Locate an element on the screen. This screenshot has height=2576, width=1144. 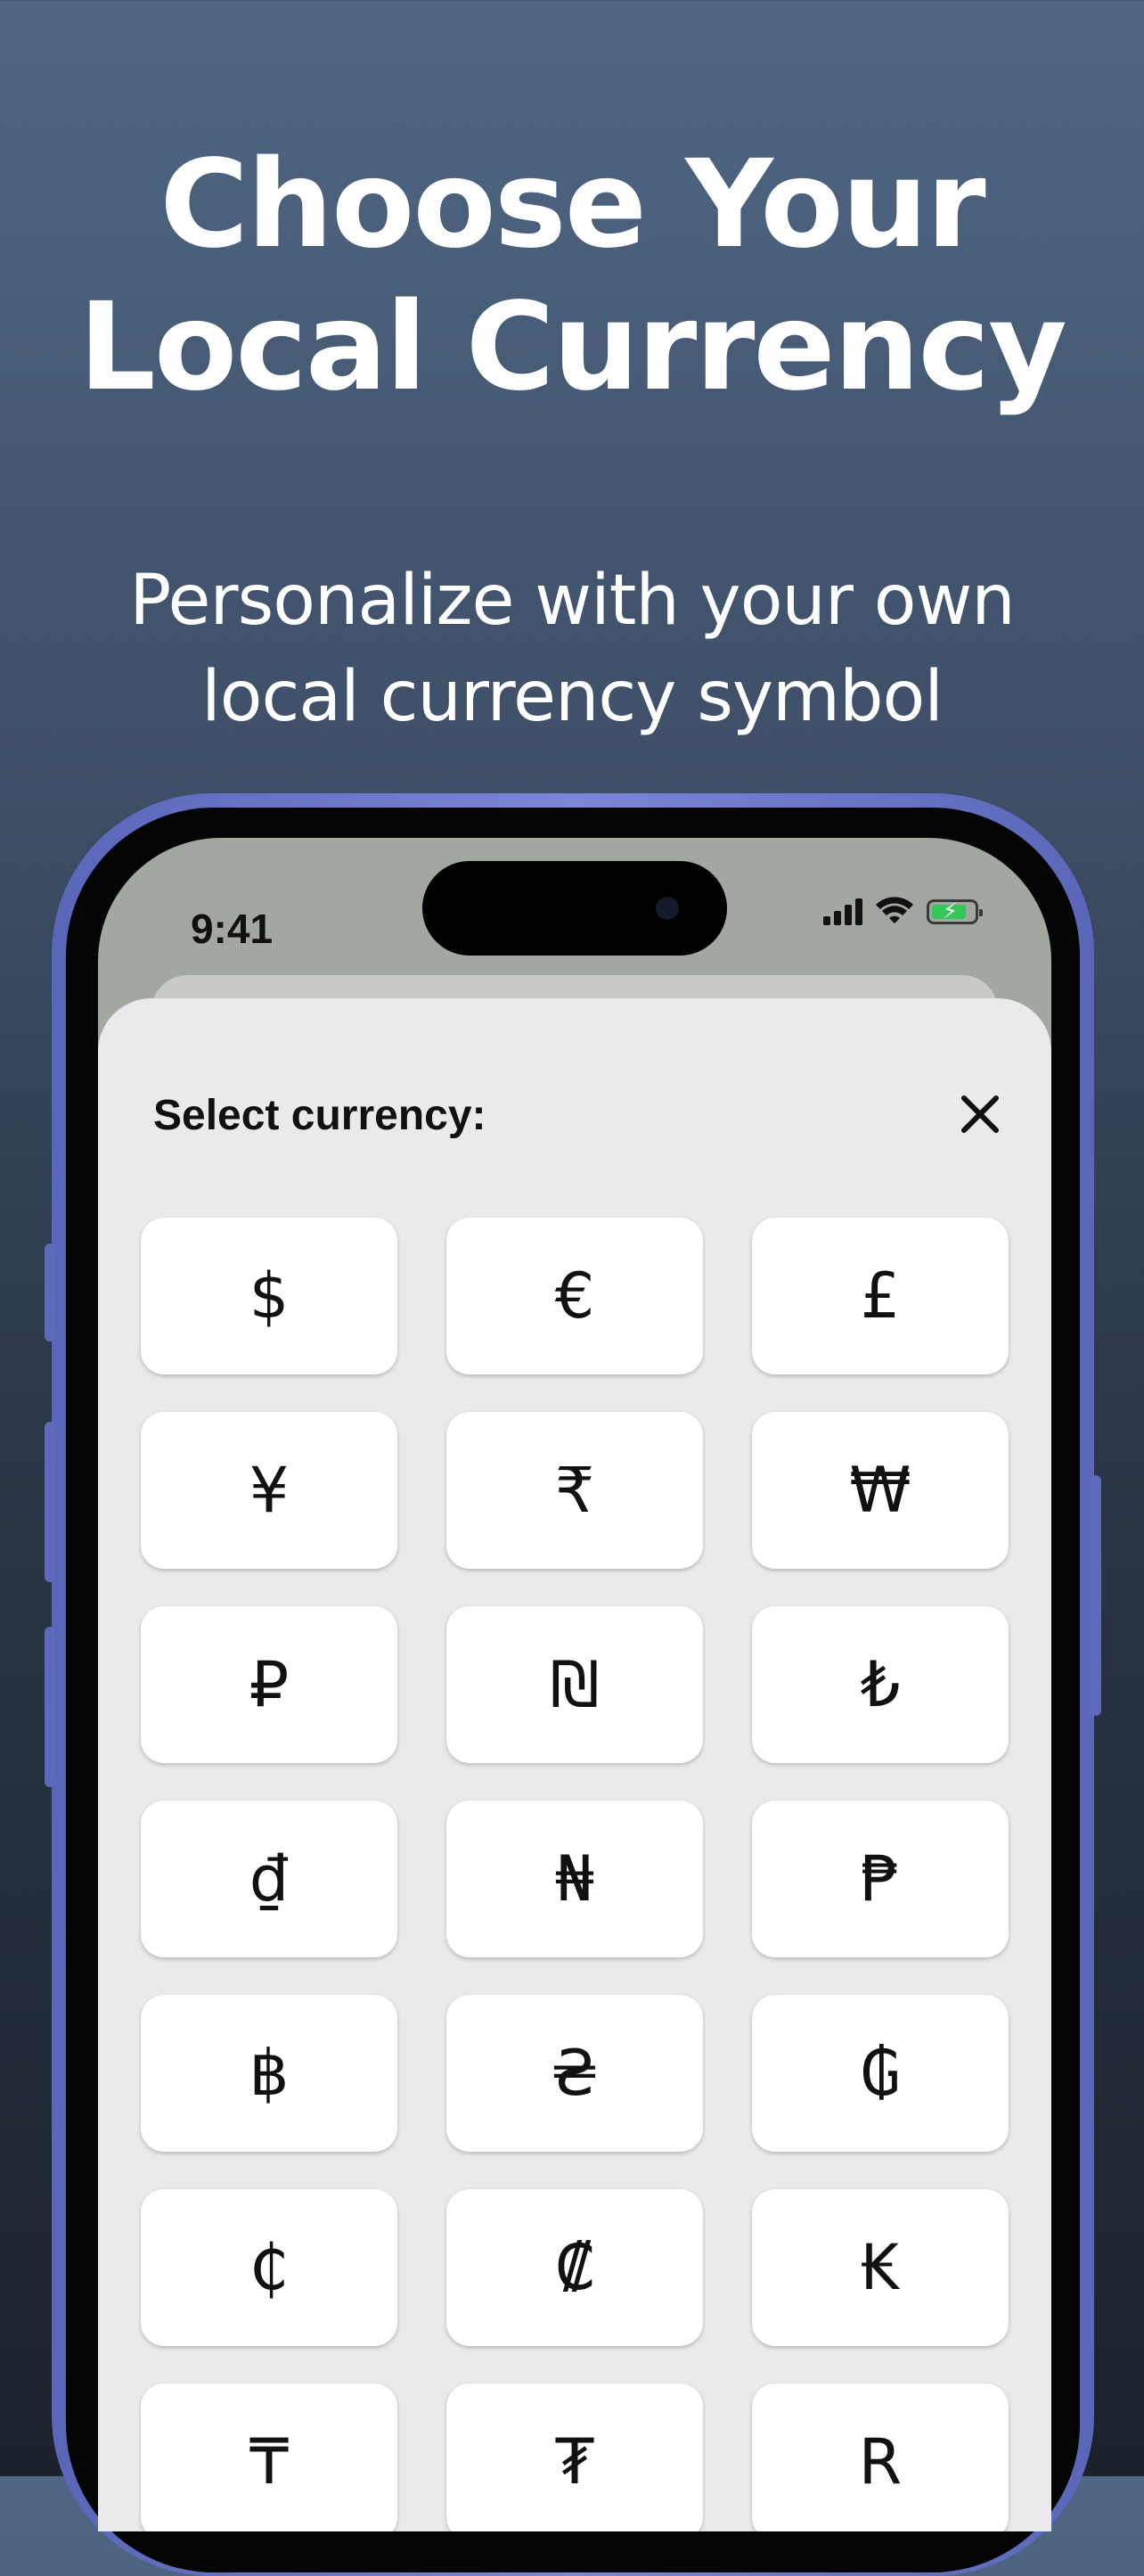
currency-button-euro: € is located at coordinates (574, 1296).